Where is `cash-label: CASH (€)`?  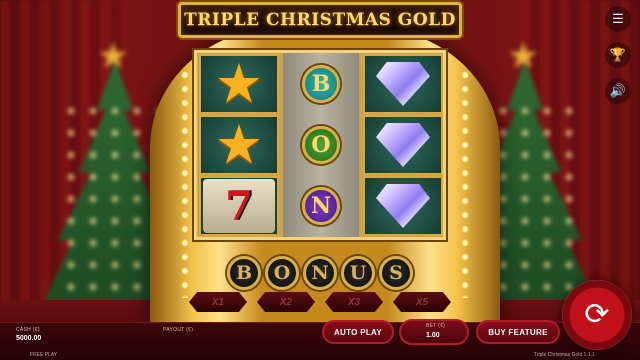
cash-label: CASH (€) is located at coordinates (28, 330).